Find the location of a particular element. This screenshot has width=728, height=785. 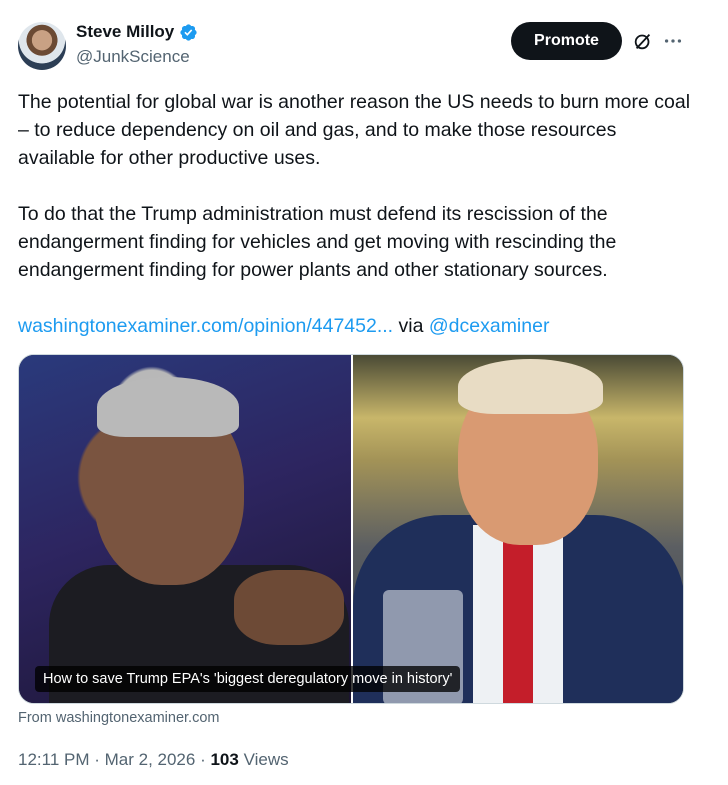

tweet-meta: 12:11 PM · Mar 2, 2026 · 103 Views is located at coordinates (153, 760).